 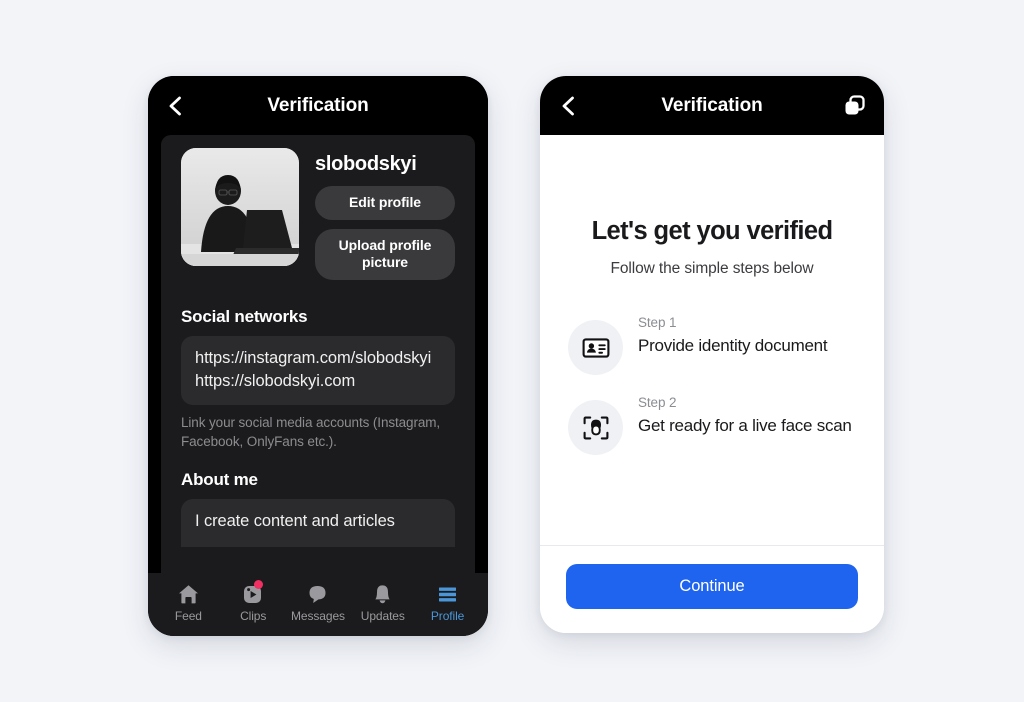 I want to click on profile-topbar: Verification, so click(x=318, y=105).